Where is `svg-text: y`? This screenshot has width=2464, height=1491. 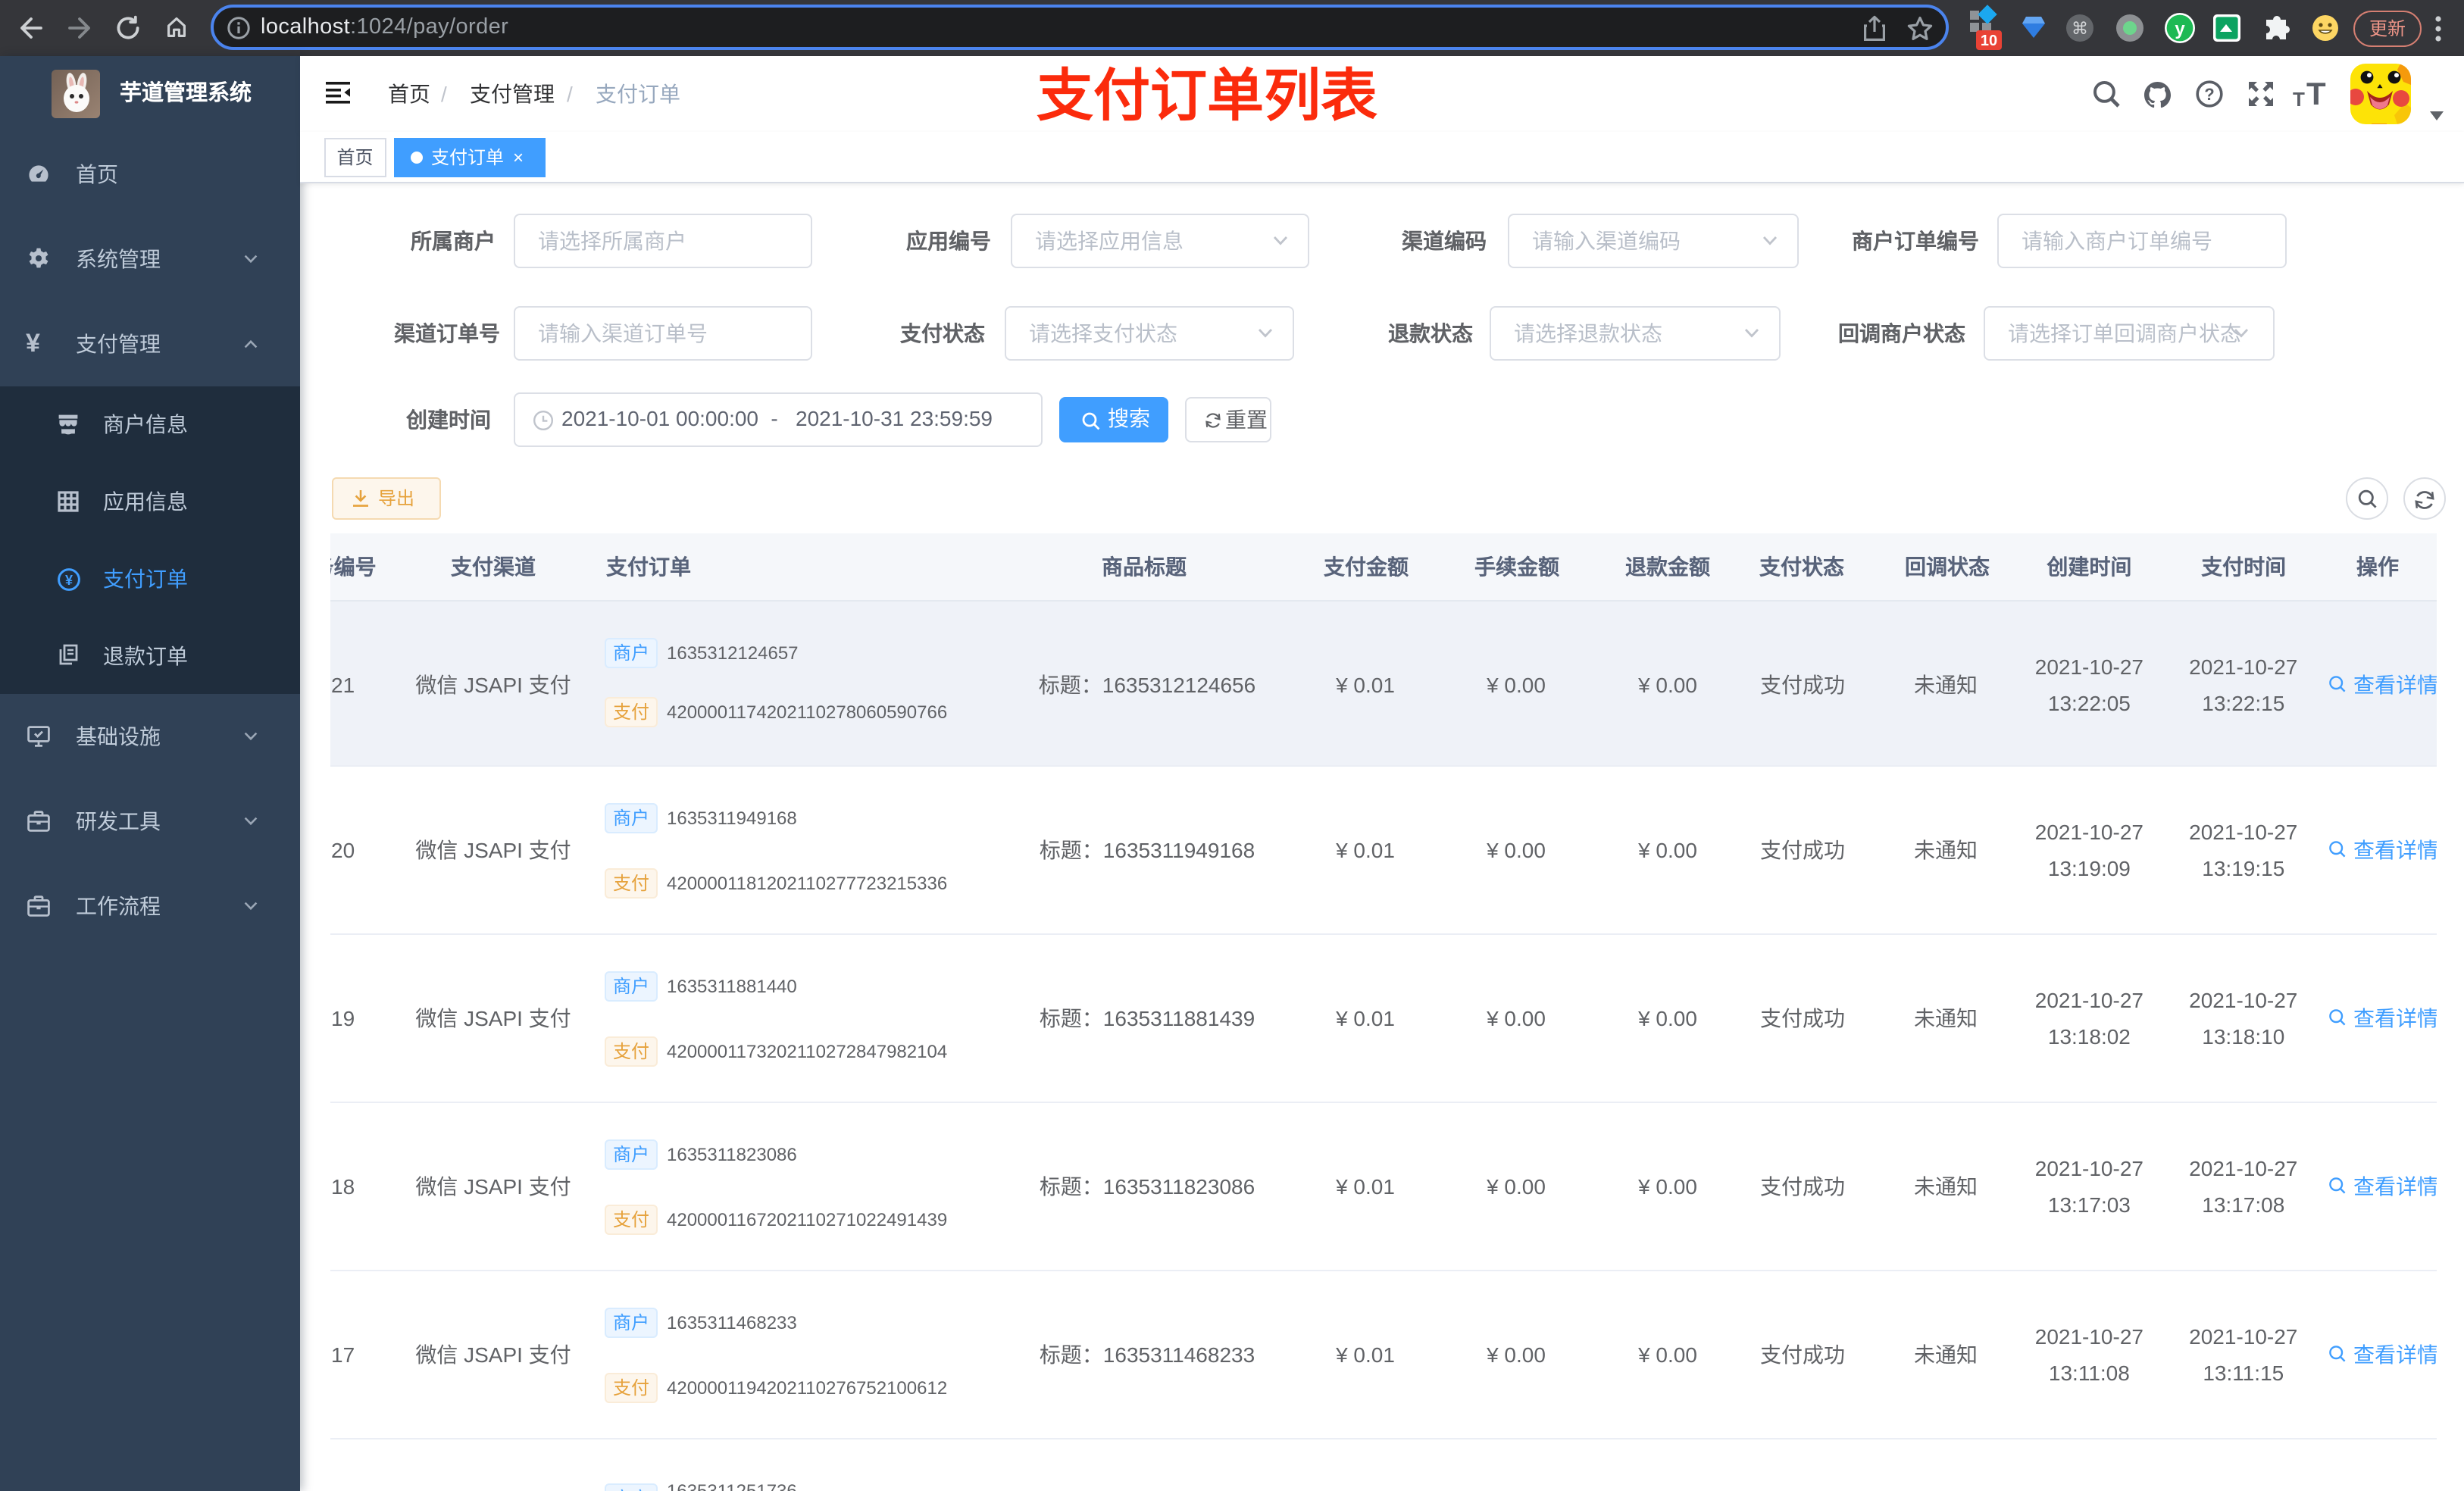
svg-text: y is located at coordinates (2180, 29).